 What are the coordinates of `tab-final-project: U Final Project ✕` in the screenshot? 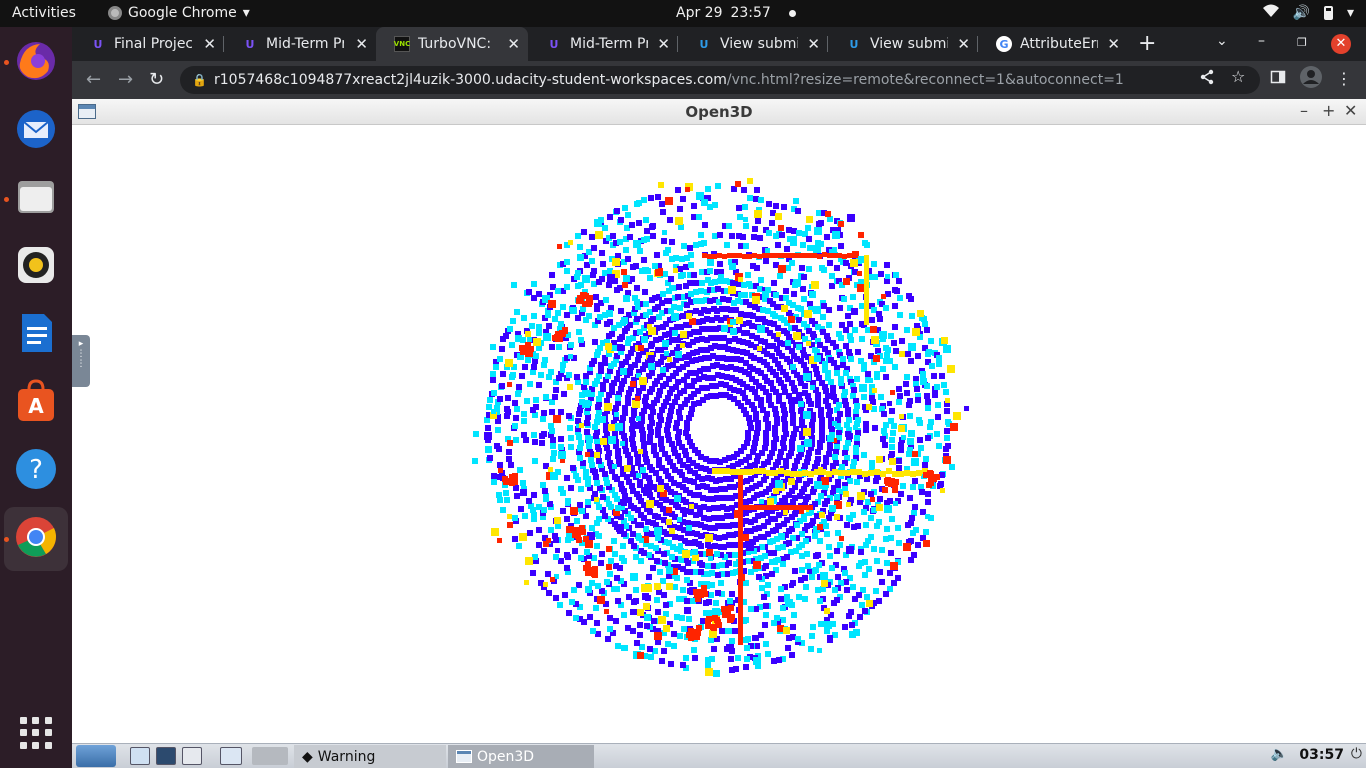 It's located at (148, 44).